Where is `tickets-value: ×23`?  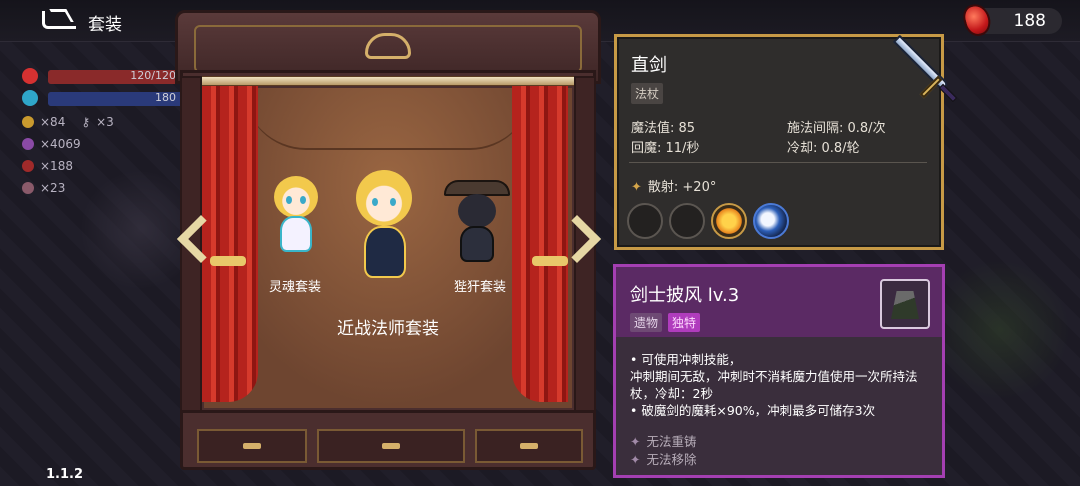 tickets-value: ×23 is located at coordinates (53, 188).